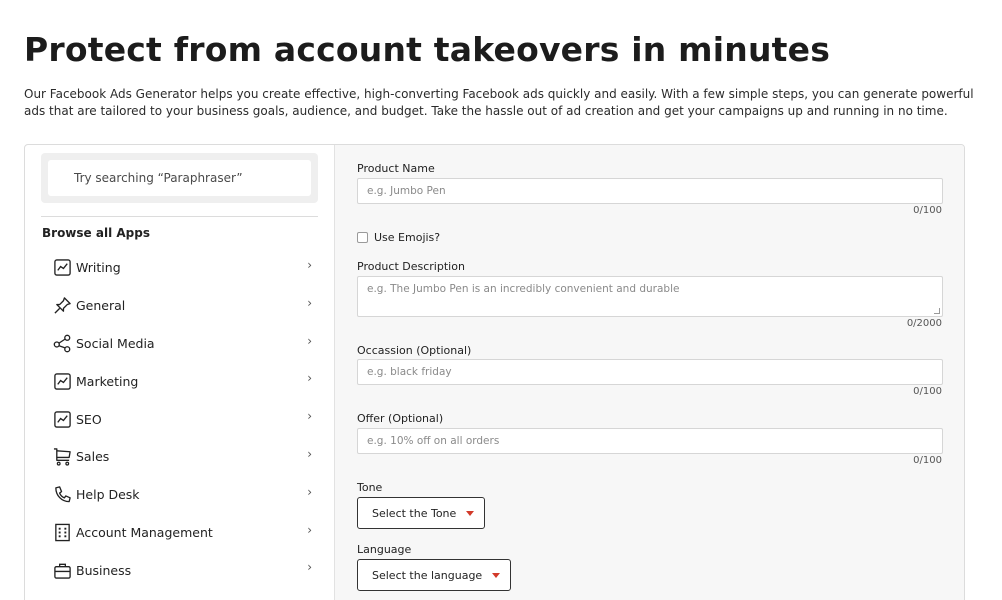 The height and width of the screenshot is (600, 1002). Describe the element at coordinates (104, 570) in the screenshot. I see `sidebar-item-label: Business` at that location.